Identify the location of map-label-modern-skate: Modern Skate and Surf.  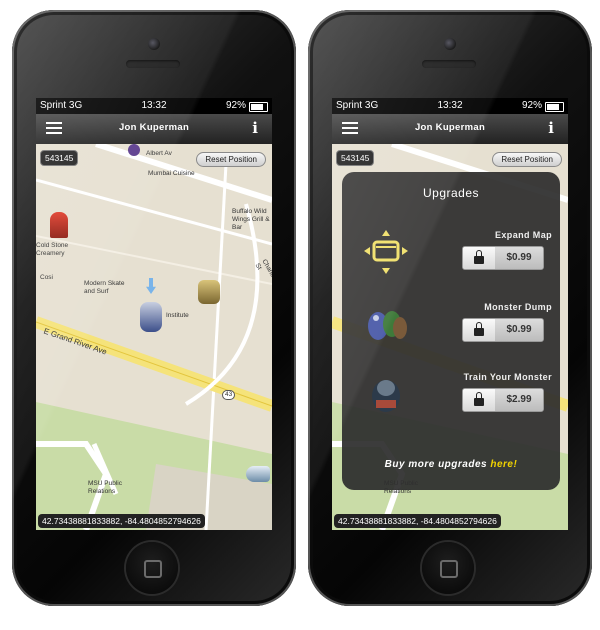
(104, 287).